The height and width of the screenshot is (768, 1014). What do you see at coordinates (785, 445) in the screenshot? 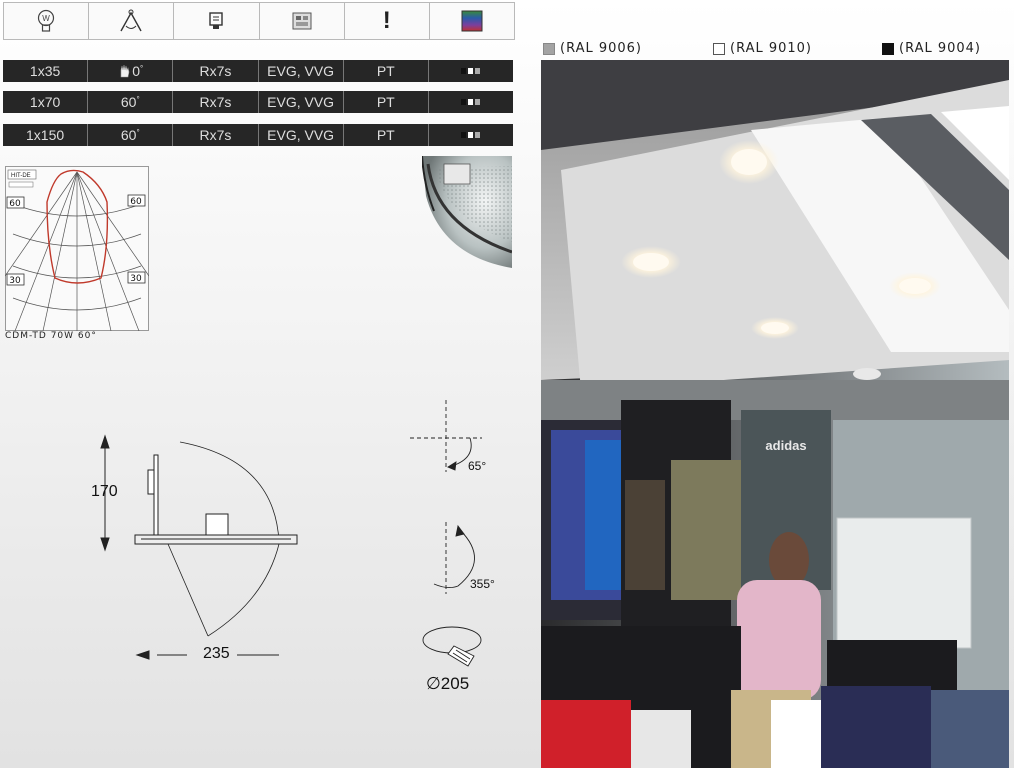
I see `brand-sign: adidas` at bounding box center [785, 445].